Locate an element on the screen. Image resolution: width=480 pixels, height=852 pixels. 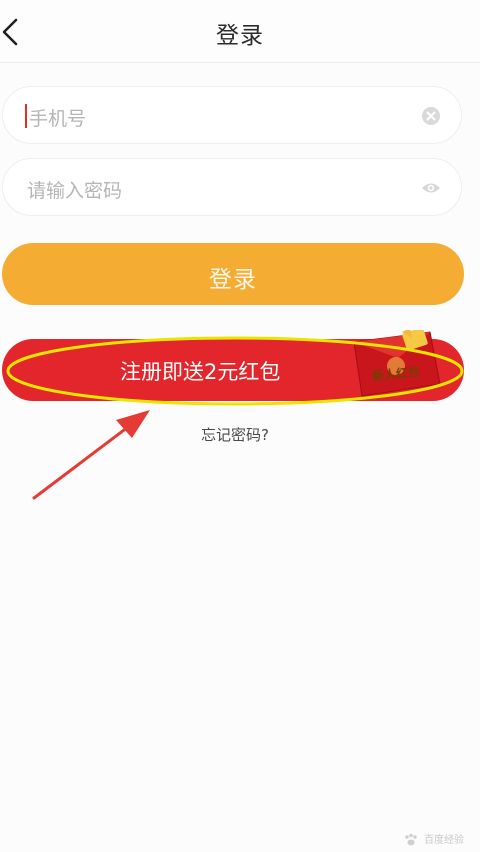
watermark: 百度经验 is located at coordinates (444, 840).